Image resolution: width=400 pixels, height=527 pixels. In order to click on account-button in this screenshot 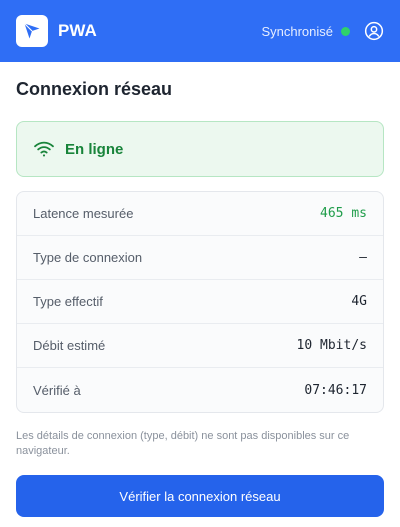, I will do `click(374, 31)`.